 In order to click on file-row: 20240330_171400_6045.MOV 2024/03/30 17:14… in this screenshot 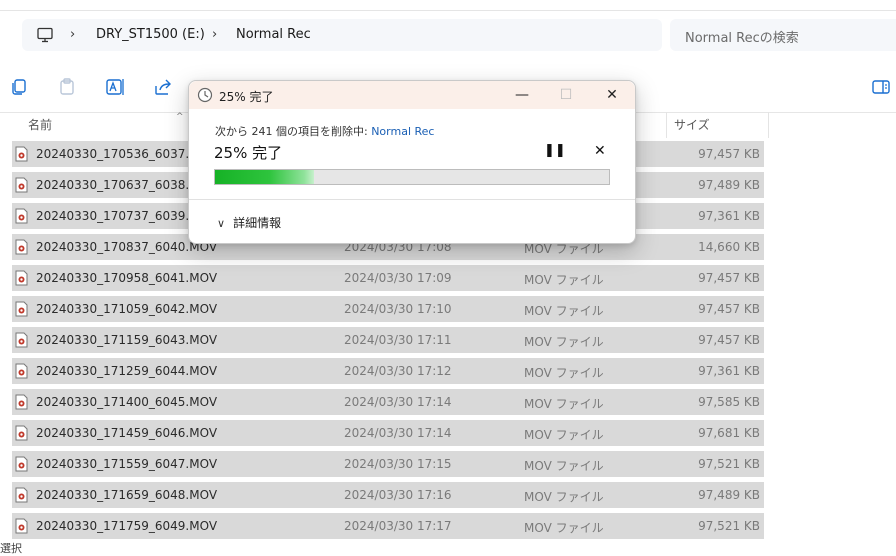, I will do `click(388, 402)`.